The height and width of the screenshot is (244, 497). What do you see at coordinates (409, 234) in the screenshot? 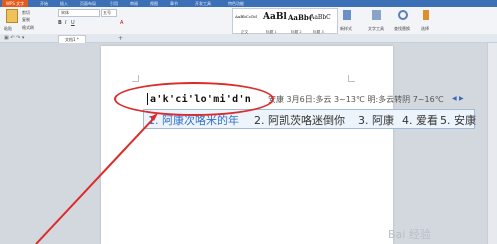
I see `watermark: Bai 经验` at bounding box center [409, 234].